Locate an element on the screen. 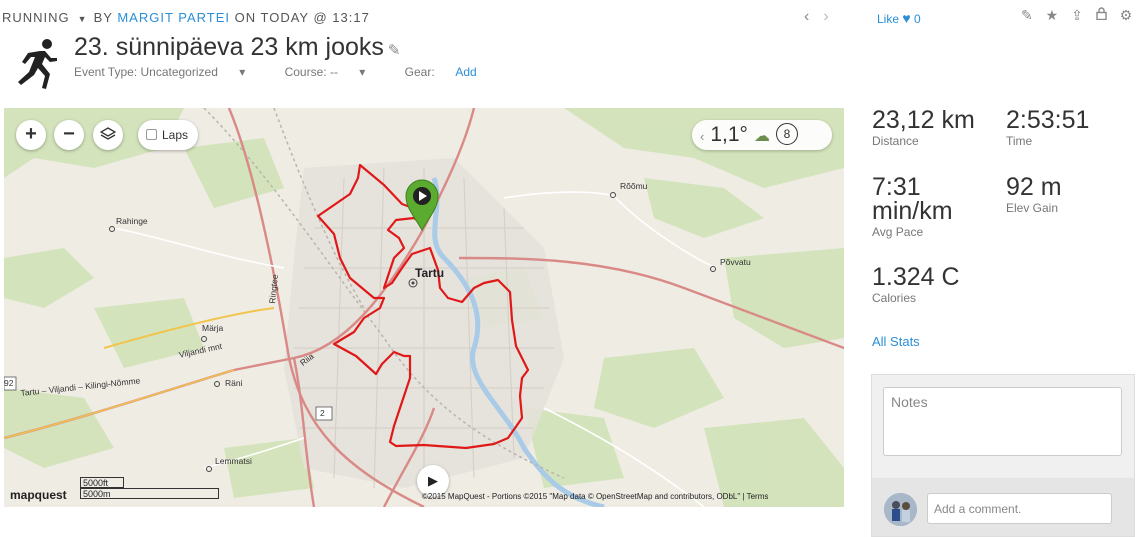 Image resolution: width=1138 pixels, height=537 pixels. time-value: 2:53:51 is located at coordinates (1048, 120).